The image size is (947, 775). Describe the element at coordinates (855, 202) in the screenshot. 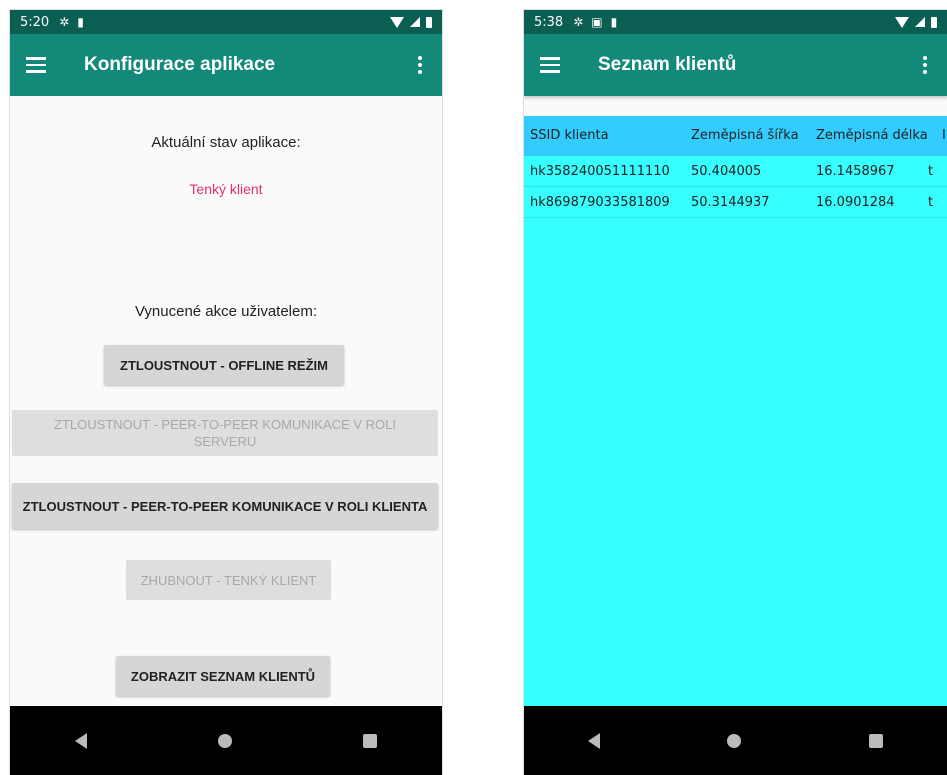

I see `cell-longitude: 16.0901284` at that location.